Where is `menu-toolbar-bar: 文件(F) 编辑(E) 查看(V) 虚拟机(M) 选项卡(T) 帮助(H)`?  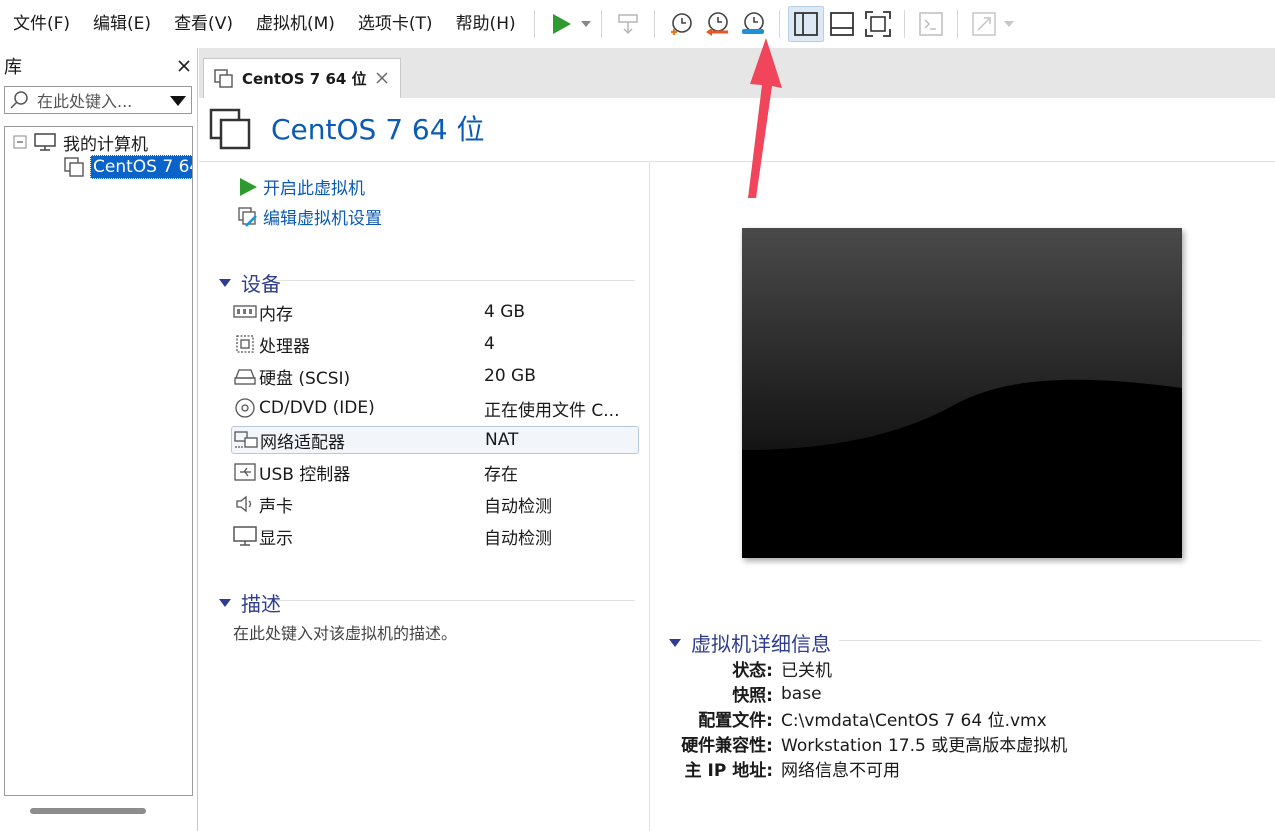 menu-toolbar-bar: 文件(F) 编辑(E) 查看(V) 虚拟机(M) 选项卡(T) 帮助(H) is located at coordinates (637, 24).